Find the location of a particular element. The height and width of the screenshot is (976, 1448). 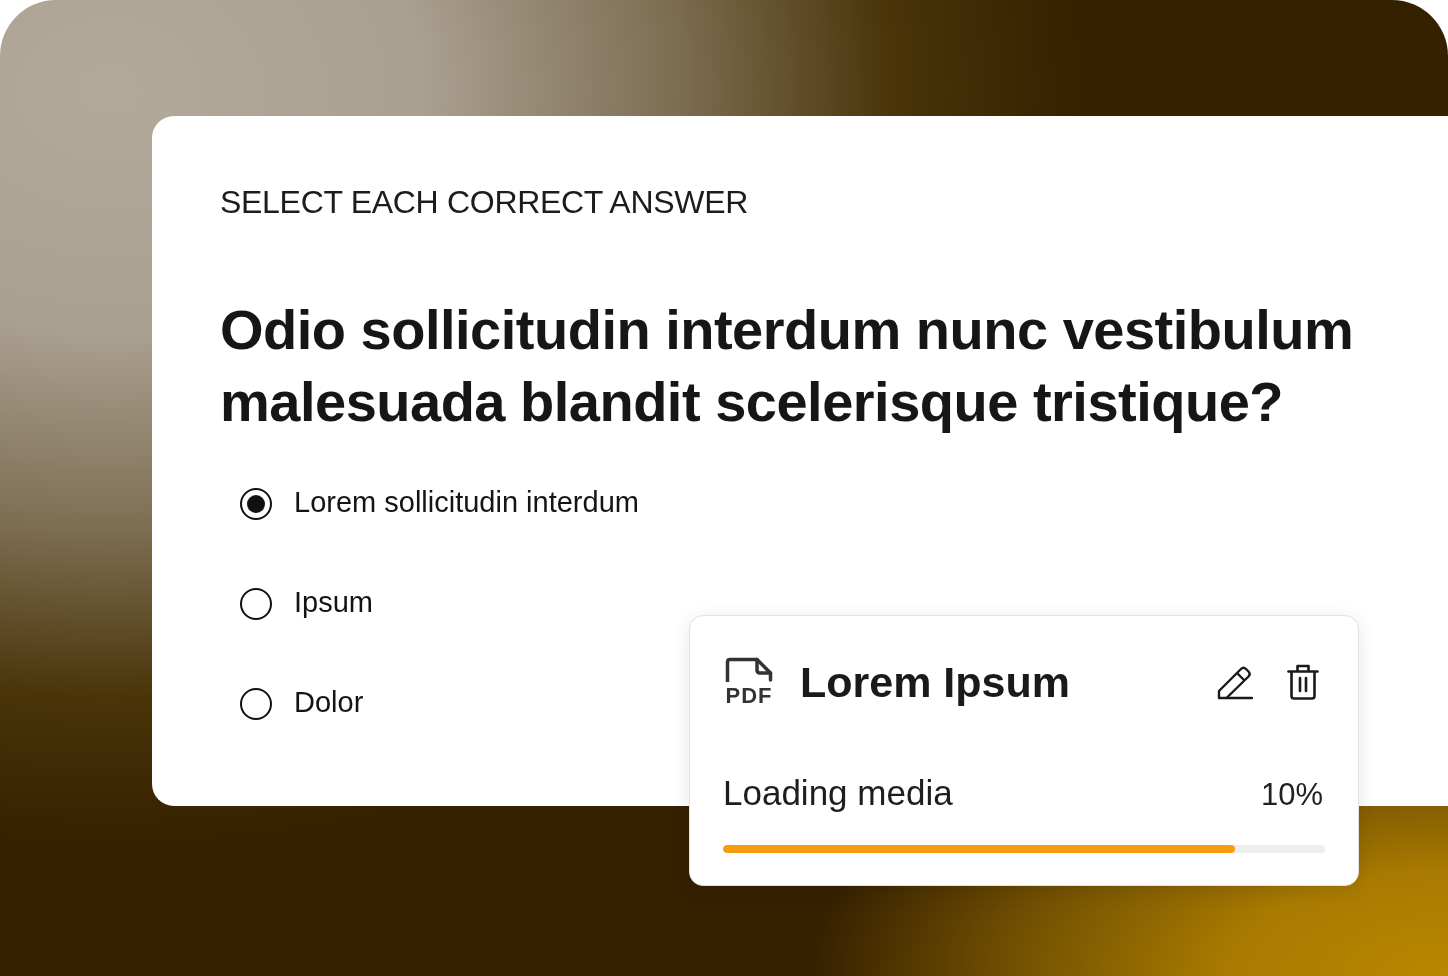

question-text: Odio sollicitudin interdum nunc vestibulum malesuada blandit scelerisque tristique? is located at coordinates (787, 366).